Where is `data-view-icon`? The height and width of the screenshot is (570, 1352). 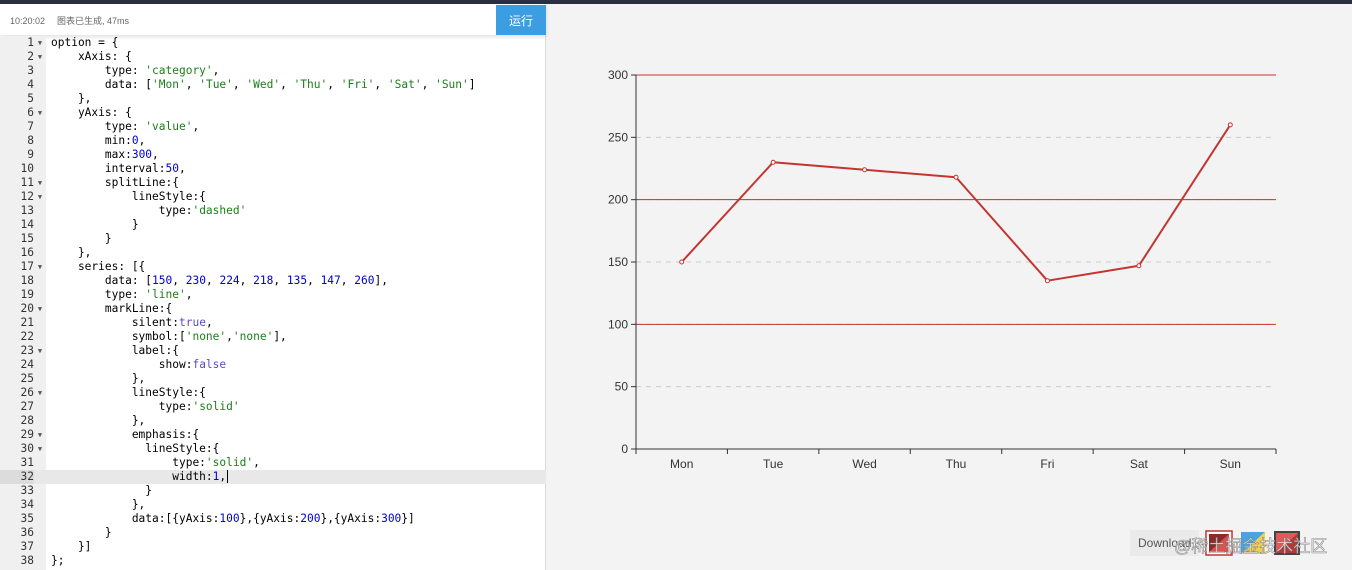 data-view-icon is located at coordinates (1287, 543).